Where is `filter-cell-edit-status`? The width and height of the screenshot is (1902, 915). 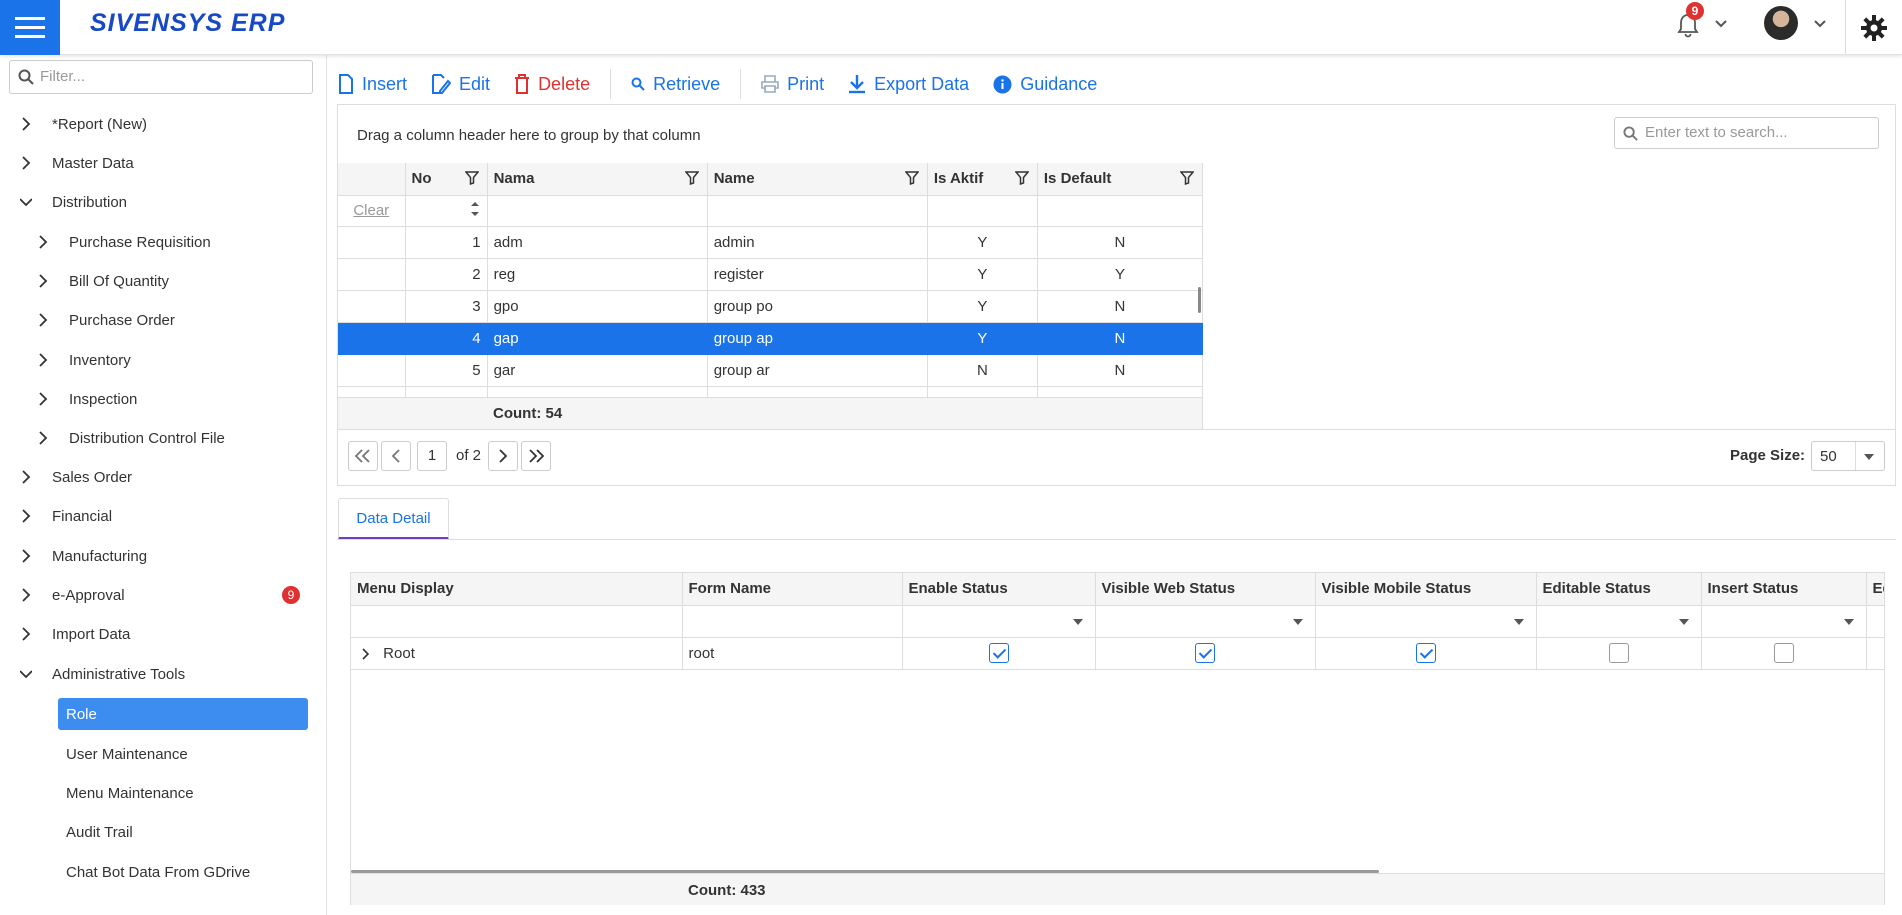 filter-cell-edit-status is located at coordinates (1875, 621).